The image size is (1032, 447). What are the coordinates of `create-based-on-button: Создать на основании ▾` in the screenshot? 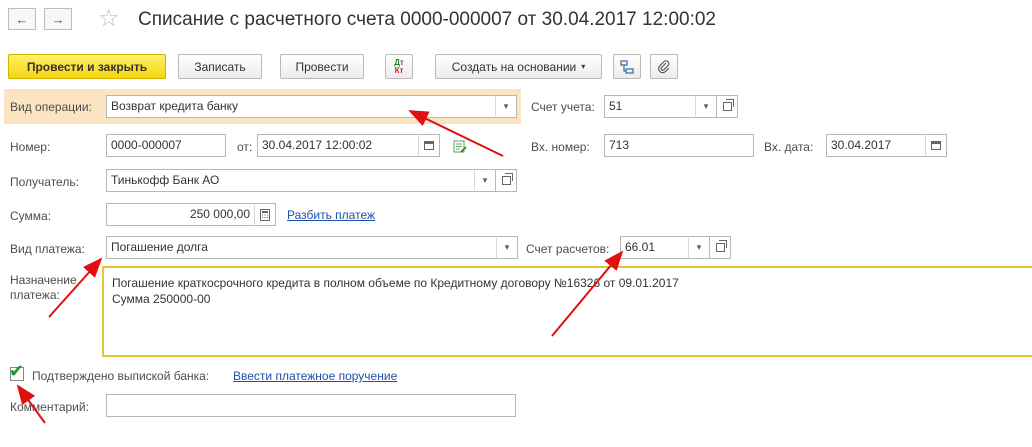 It's located at (518, 66).